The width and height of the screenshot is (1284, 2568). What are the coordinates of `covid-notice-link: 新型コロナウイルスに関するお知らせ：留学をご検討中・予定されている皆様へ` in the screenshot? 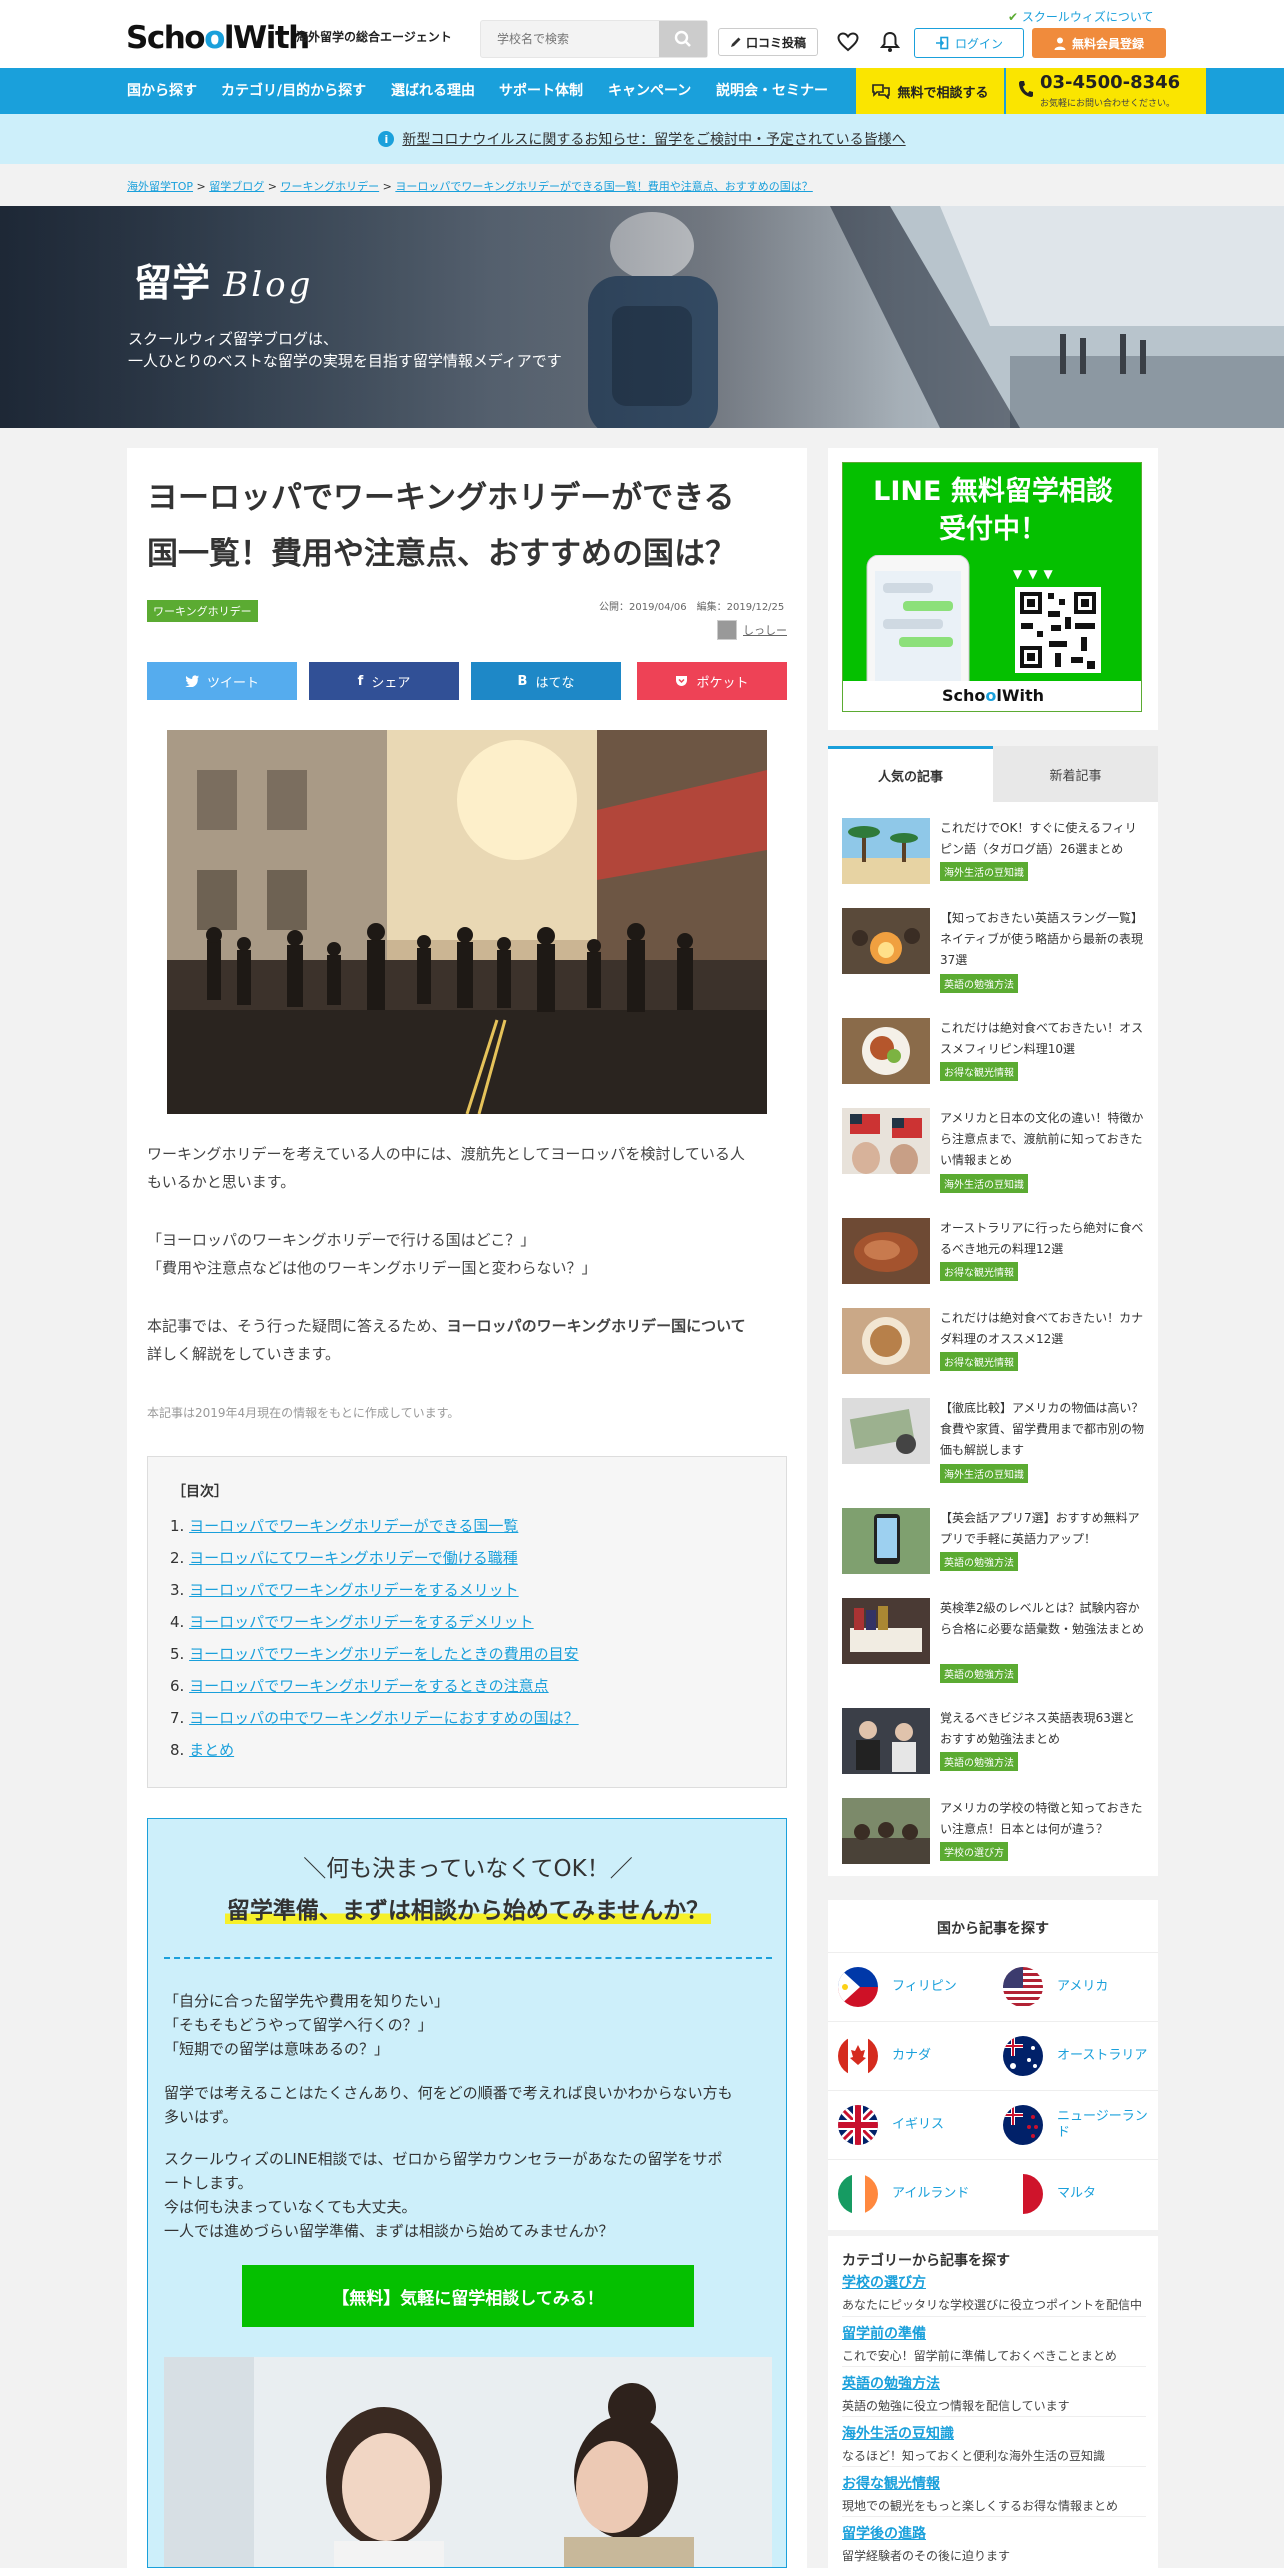 It's located at (653, 139).